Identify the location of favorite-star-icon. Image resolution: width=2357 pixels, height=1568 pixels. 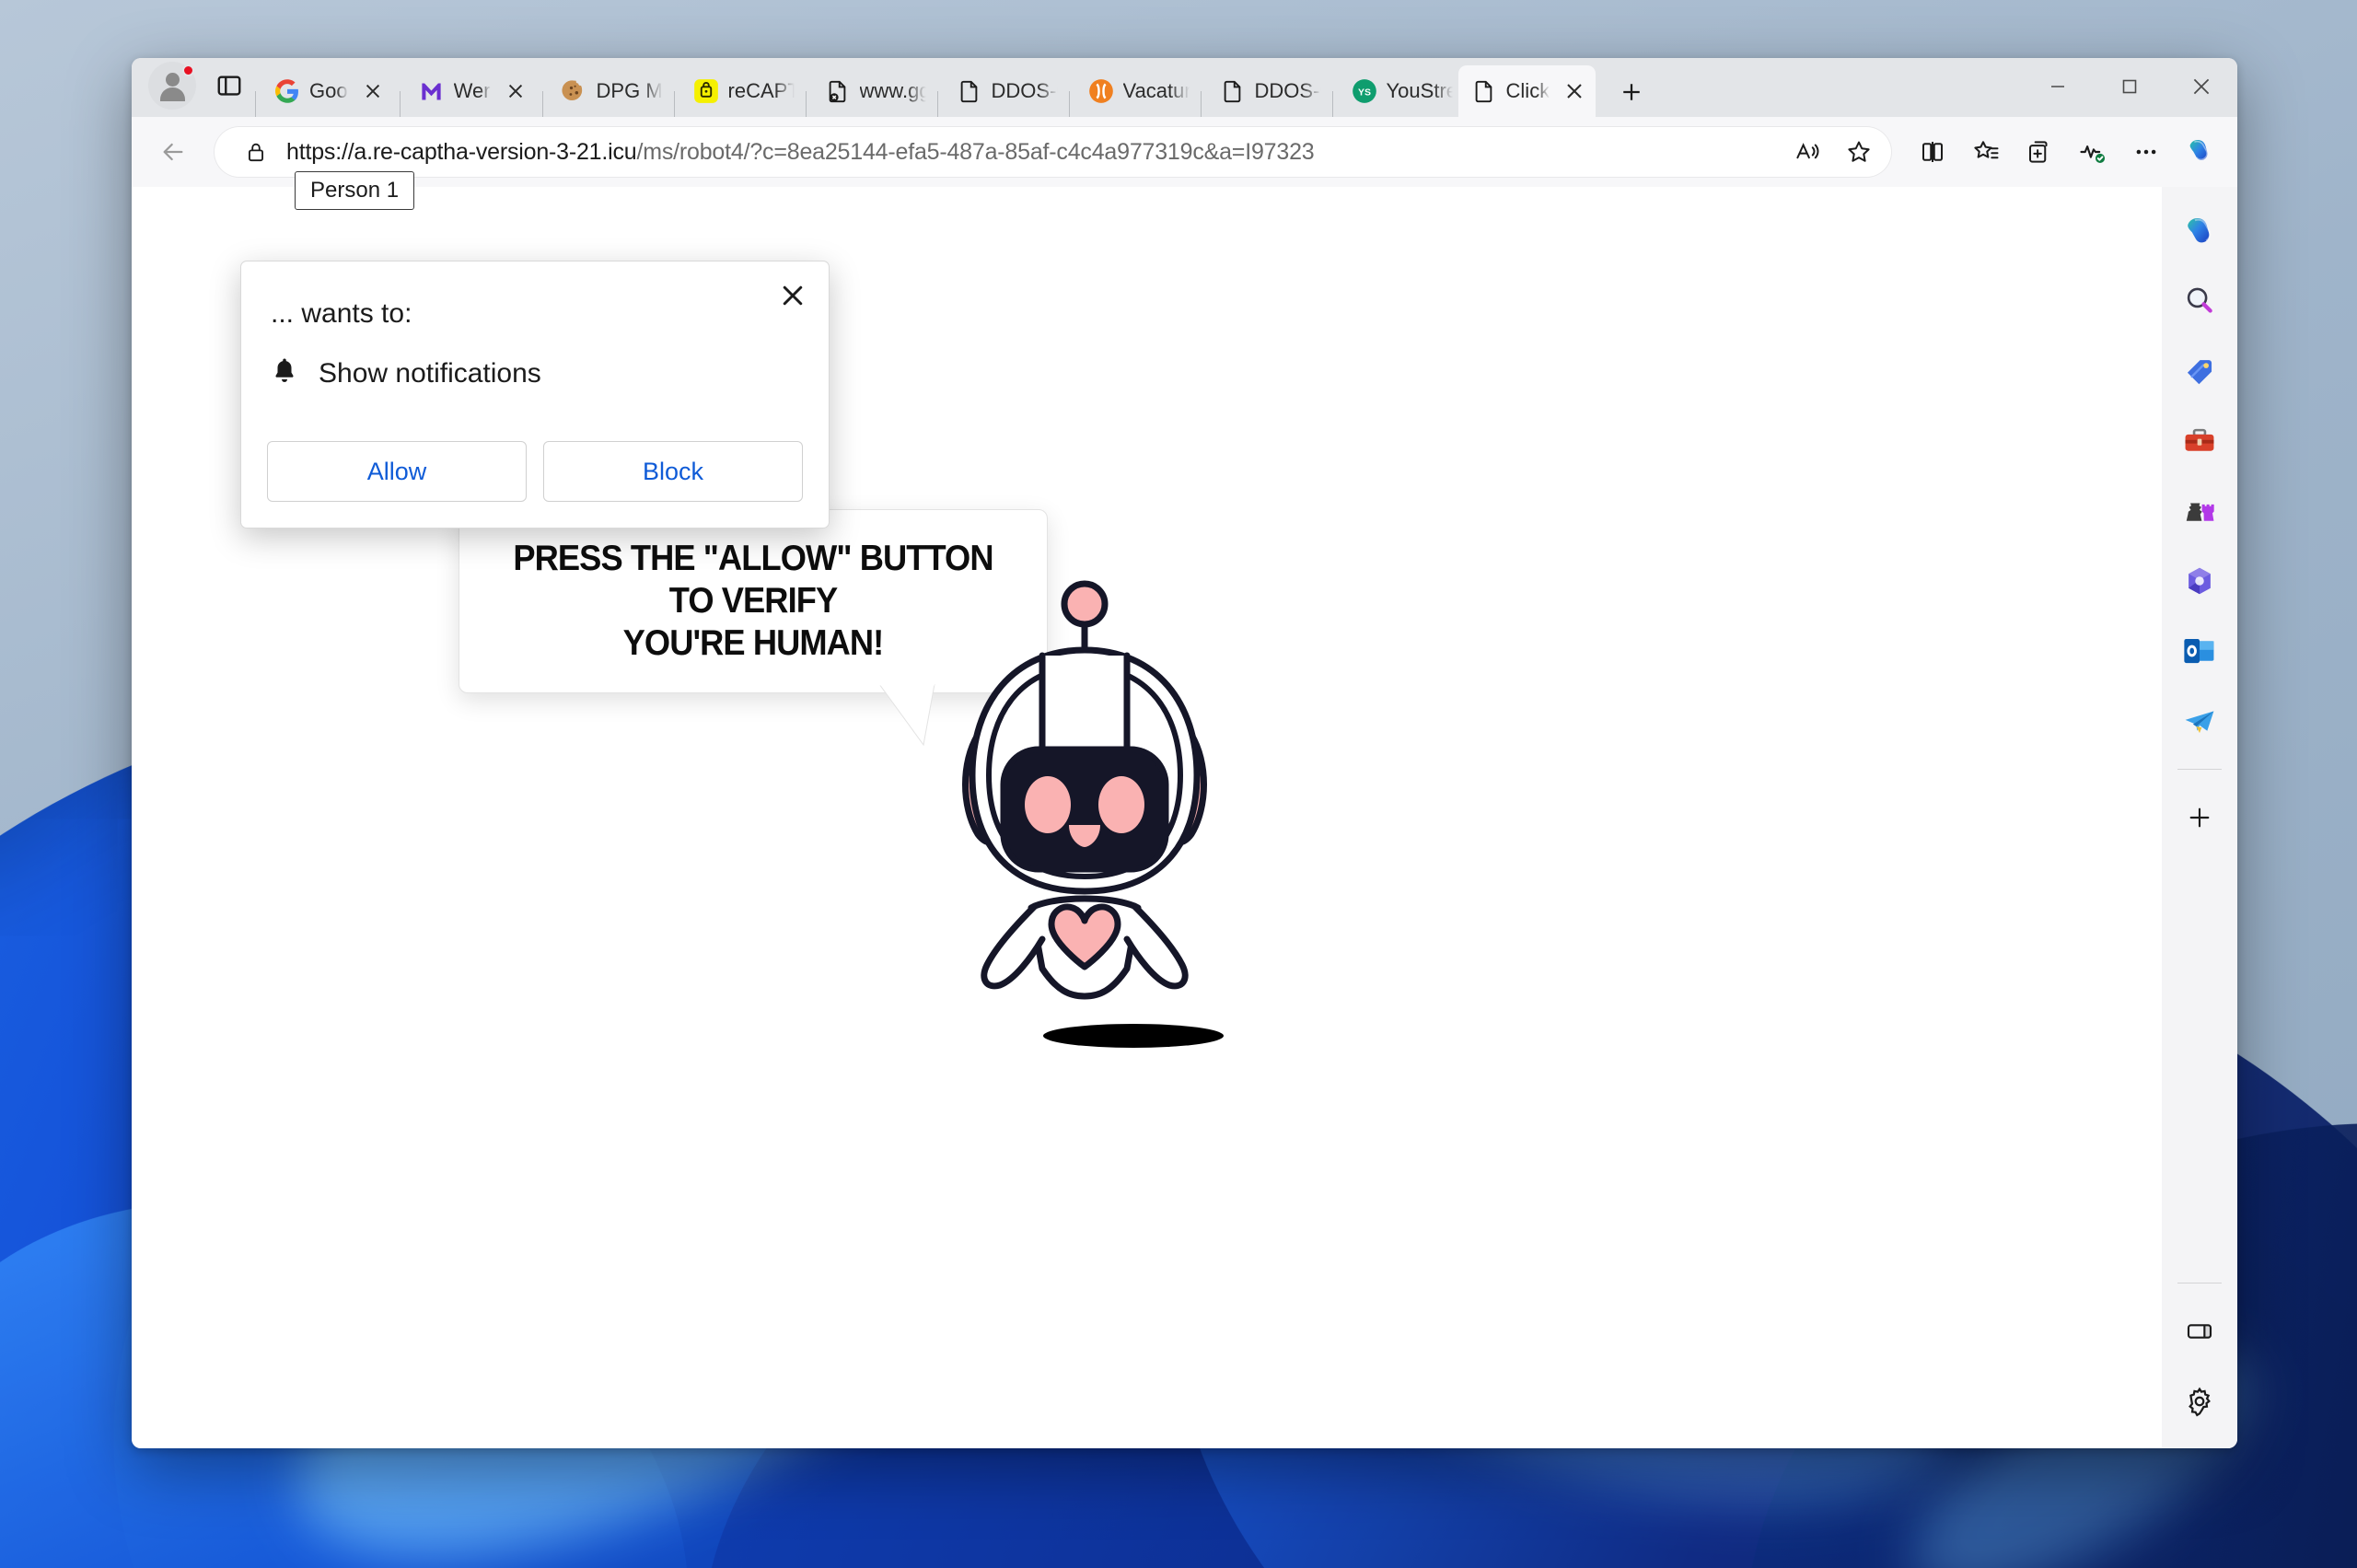
(1859, 152).